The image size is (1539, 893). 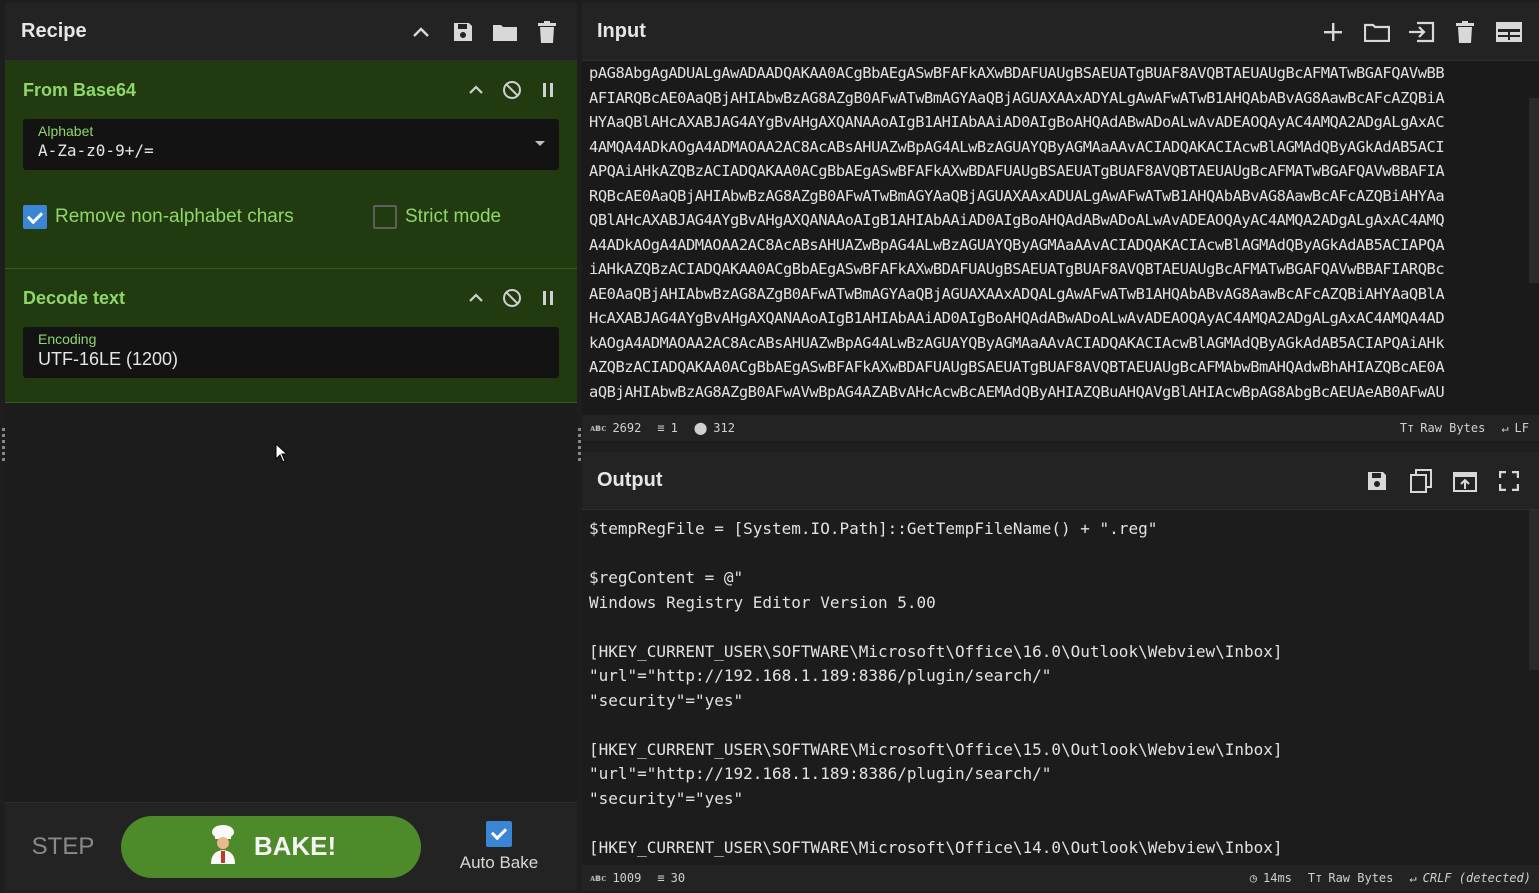 What do you see at coordinates (1377, 32) in the screenshot?
I see `open-folder-icon` at bounding box center [1377, 32].